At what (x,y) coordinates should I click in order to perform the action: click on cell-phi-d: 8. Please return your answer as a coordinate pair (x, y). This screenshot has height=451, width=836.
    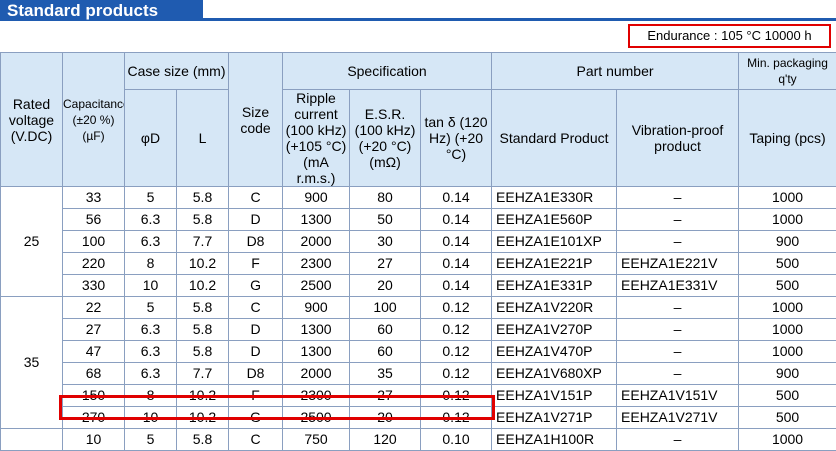
    Looking at the image, I should click on (151, 264).